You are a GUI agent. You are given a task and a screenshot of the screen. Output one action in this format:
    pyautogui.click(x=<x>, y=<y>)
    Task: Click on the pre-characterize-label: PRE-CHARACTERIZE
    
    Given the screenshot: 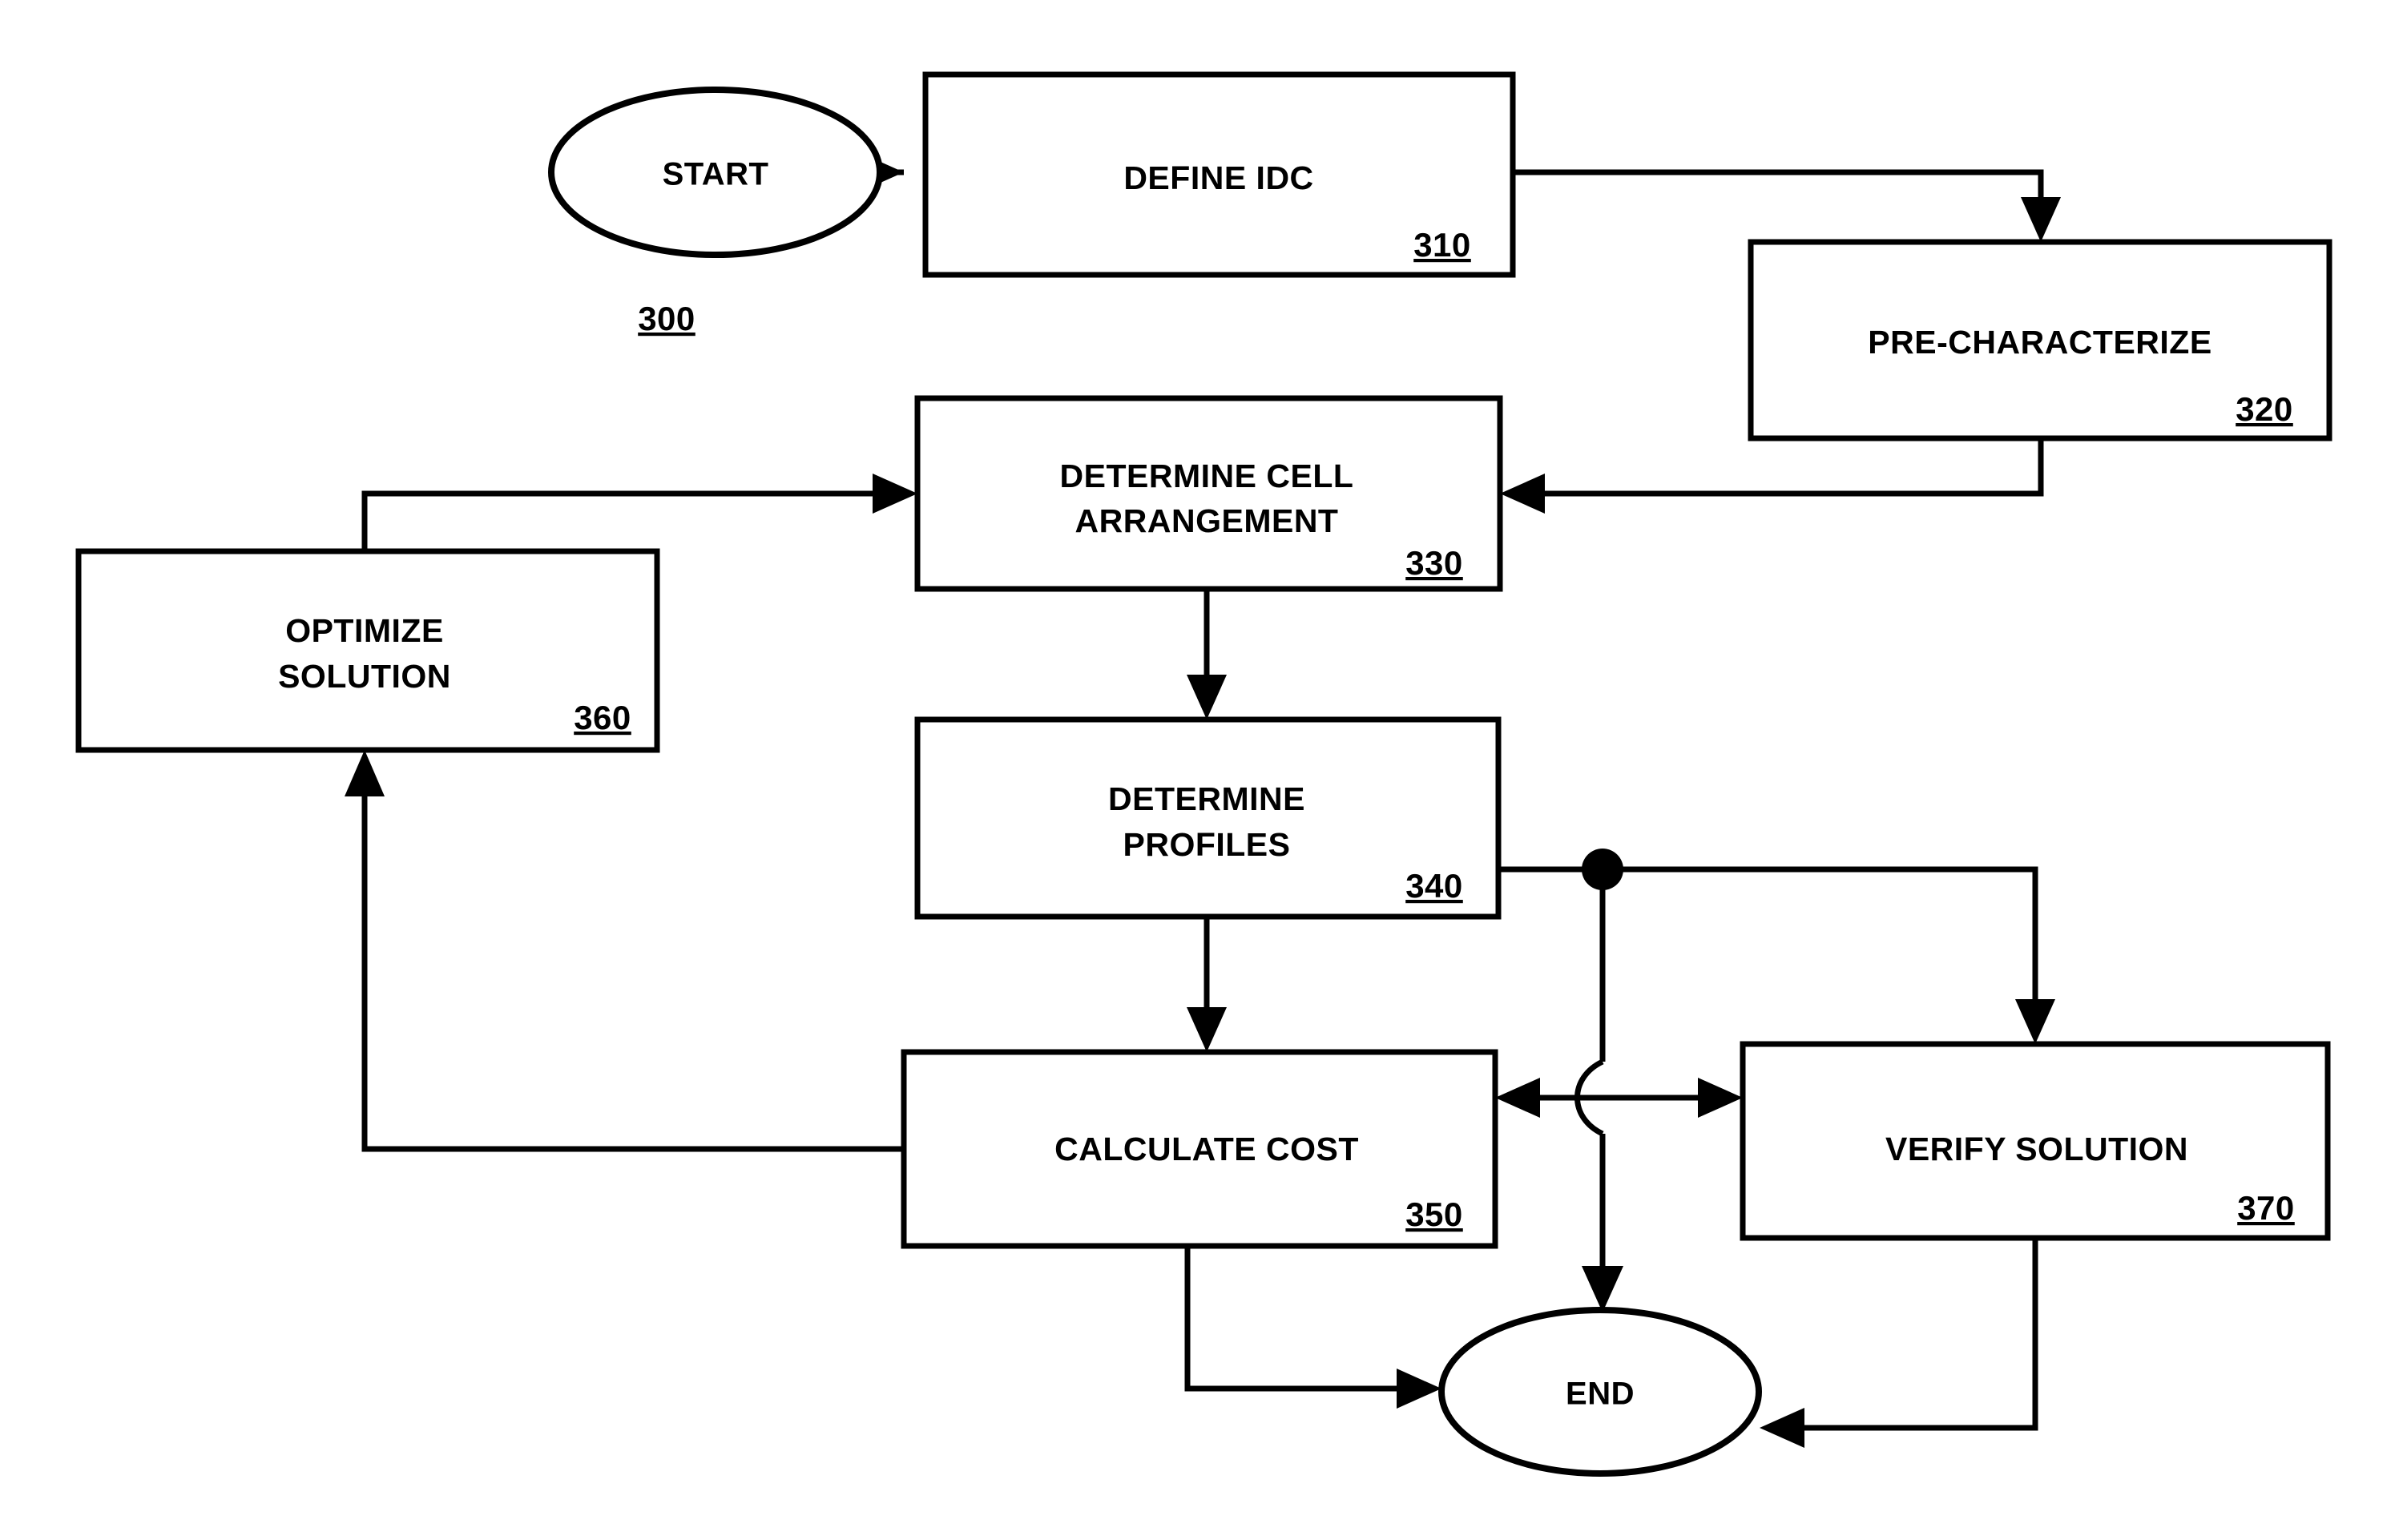 What is the action you would take?
    pyautogui.click(x=2039, y=343)
    